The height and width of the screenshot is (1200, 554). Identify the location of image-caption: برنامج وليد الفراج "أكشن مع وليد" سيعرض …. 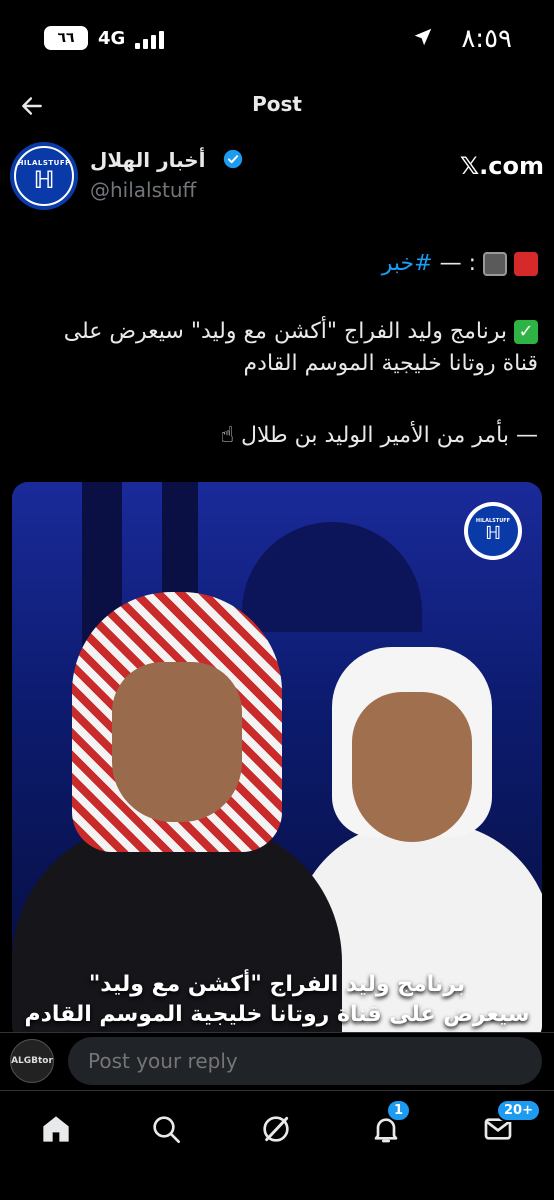
(277, 999).